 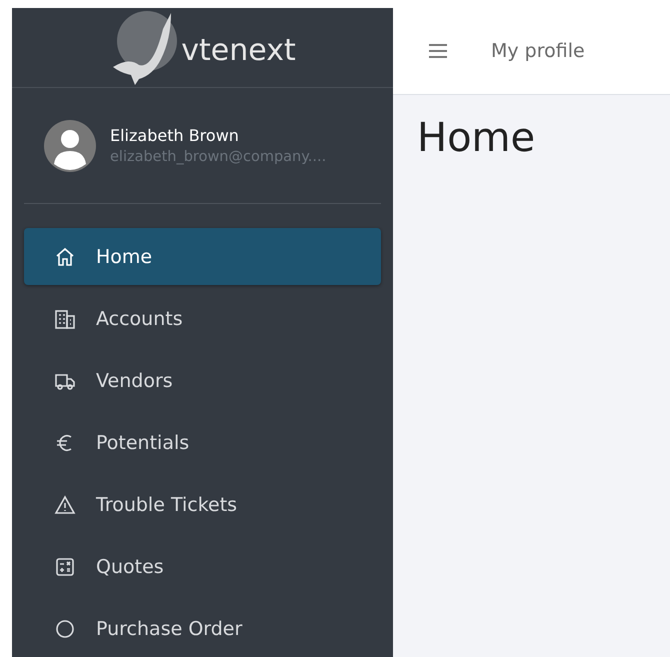 What do you see at coordinates (476, 138) in the screenshot?
I see `page-title: Home` at bounding box center [476, 138].